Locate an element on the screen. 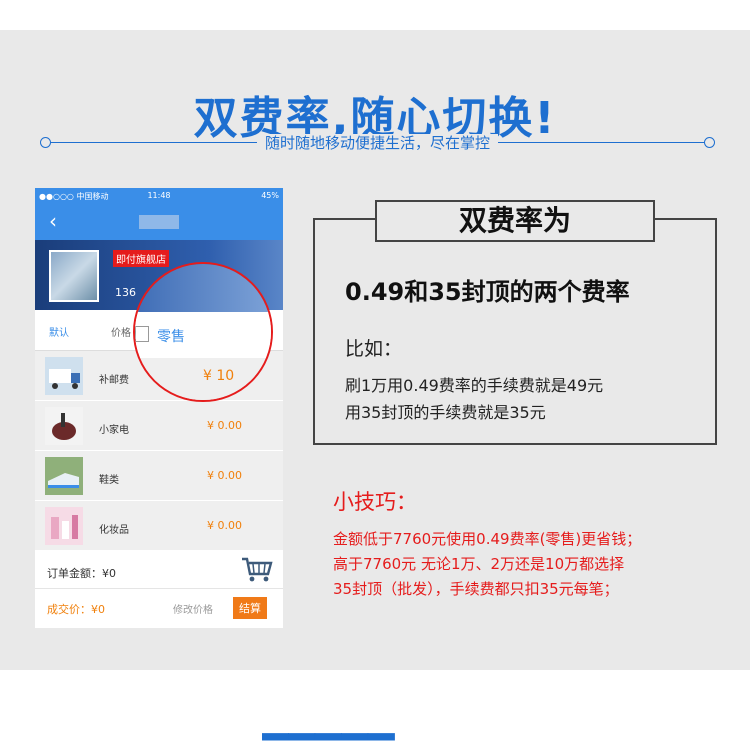 The height and width of the screenshot is (742, 750). next-section-title-cropped: ━━━━━ is located at coordinates (328, 727).